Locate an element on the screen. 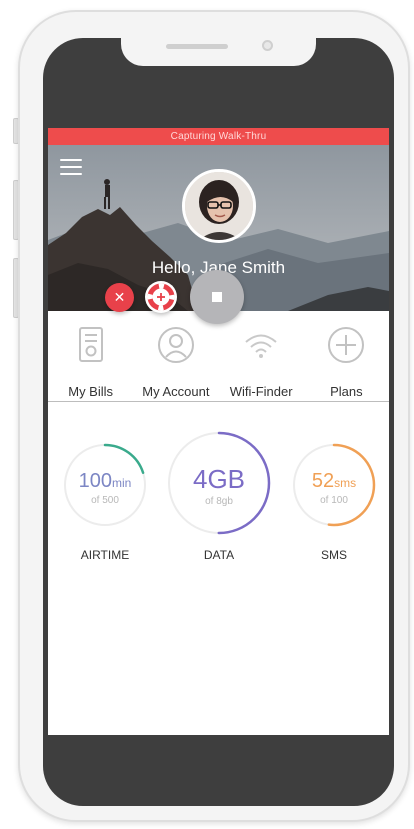 The width and height of the screenshot is (414, 829). wifi-icon is located at coordinates (261, 346).